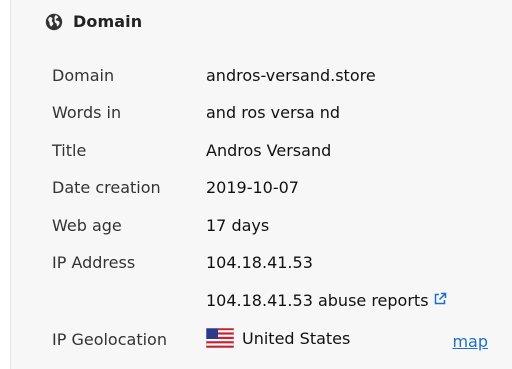  Describe the element at coordinates (470, 341) in the screenshot. I see `map-link: map` at that location.